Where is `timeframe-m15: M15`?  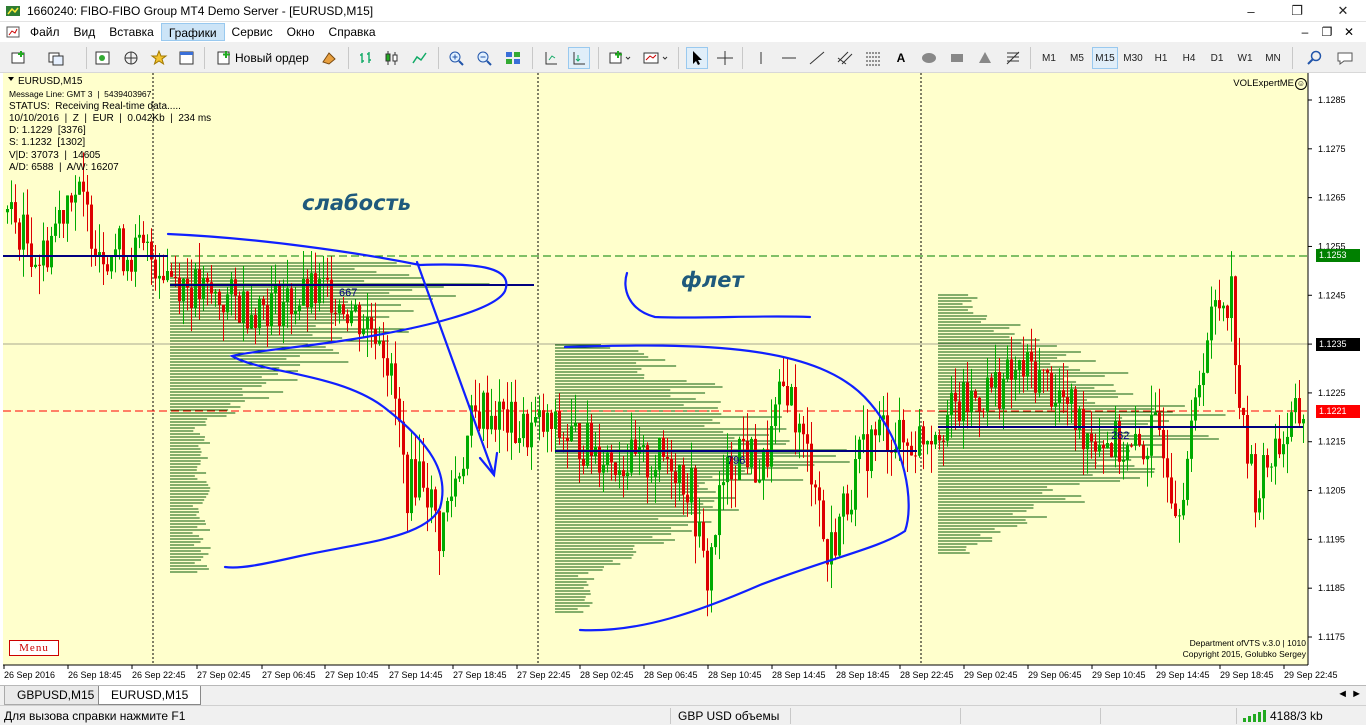 timeframe-m15: M15 is located at coordinates (1105, 58).